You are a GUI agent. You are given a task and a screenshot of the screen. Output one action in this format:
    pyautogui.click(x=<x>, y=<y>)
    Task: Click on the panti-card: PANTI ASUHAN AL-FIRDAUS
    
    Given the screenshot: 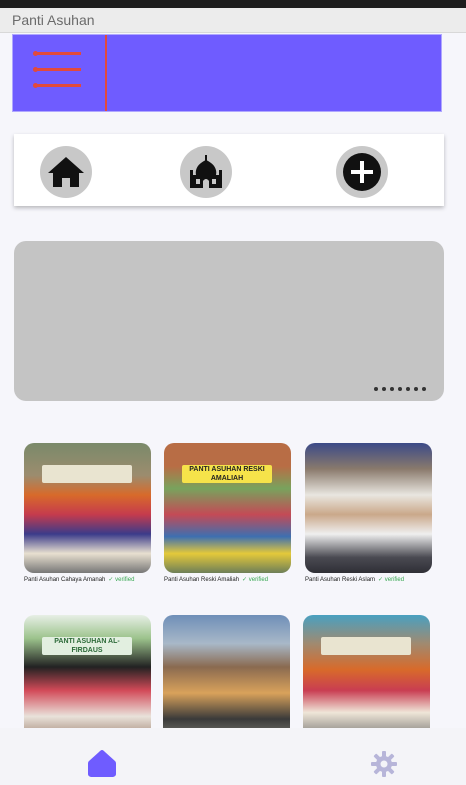 What is the action you would take?
    pyautogui.click(x=89, y=680)
    